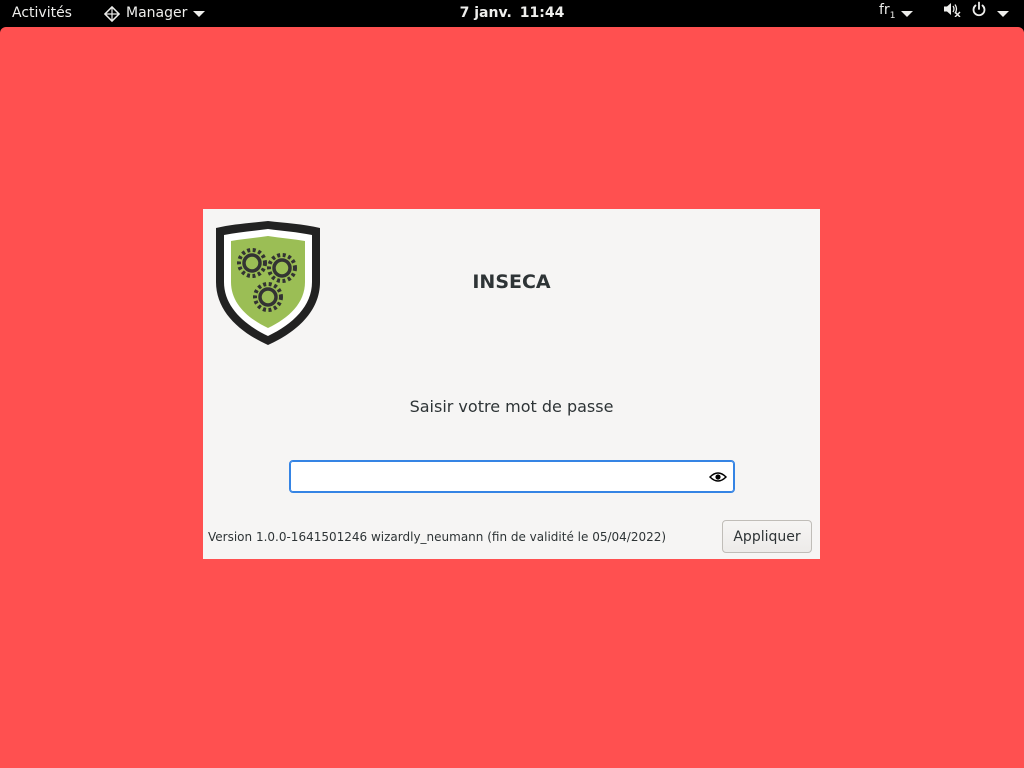  Describe the element at coordinates (767, 536) in the screenshot. I see `apply-button: Appliquer` at that location.